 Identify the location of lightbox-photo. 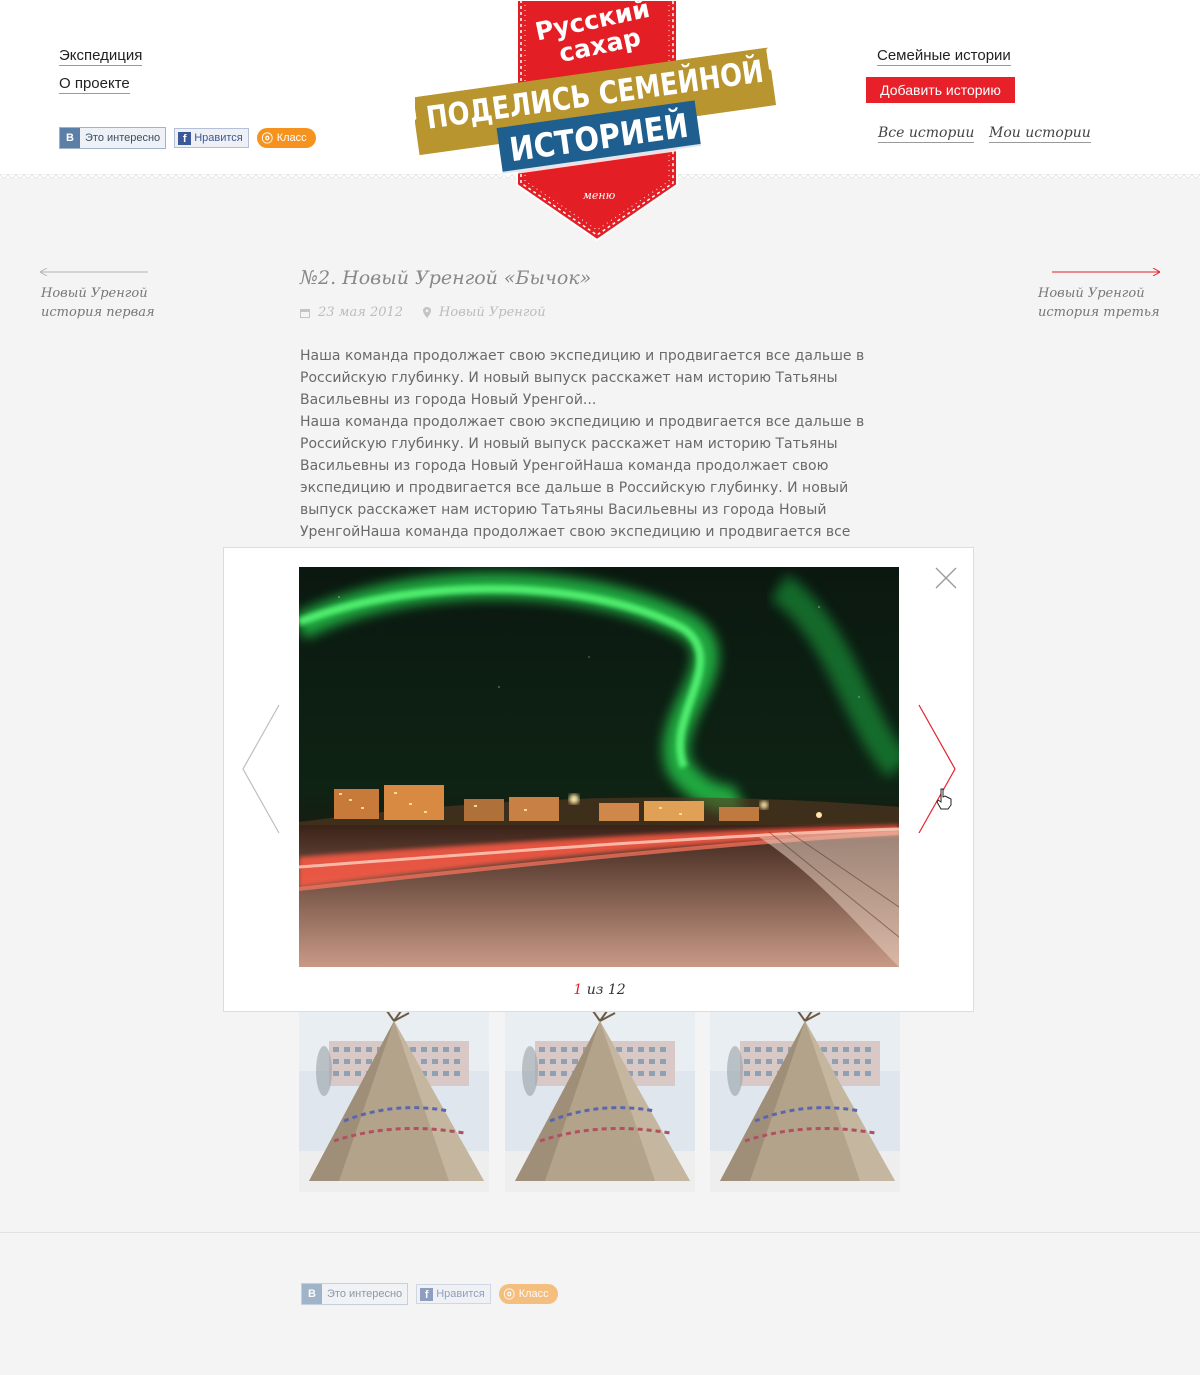
(599, 767).